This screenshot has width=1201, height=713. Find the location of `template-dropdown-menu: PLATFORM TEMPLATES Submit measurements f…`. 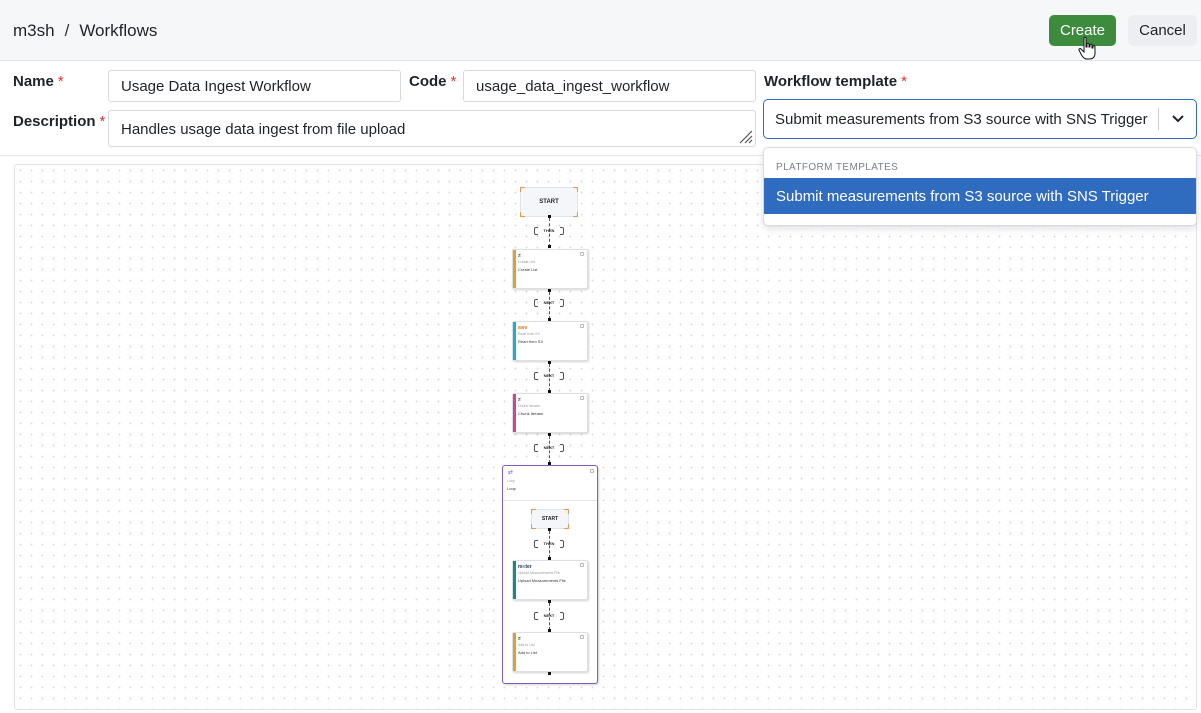

template-dropdown-menu: PLATFORM TEMPLATES Submit measurements f… is located at coordinates (980, 186).